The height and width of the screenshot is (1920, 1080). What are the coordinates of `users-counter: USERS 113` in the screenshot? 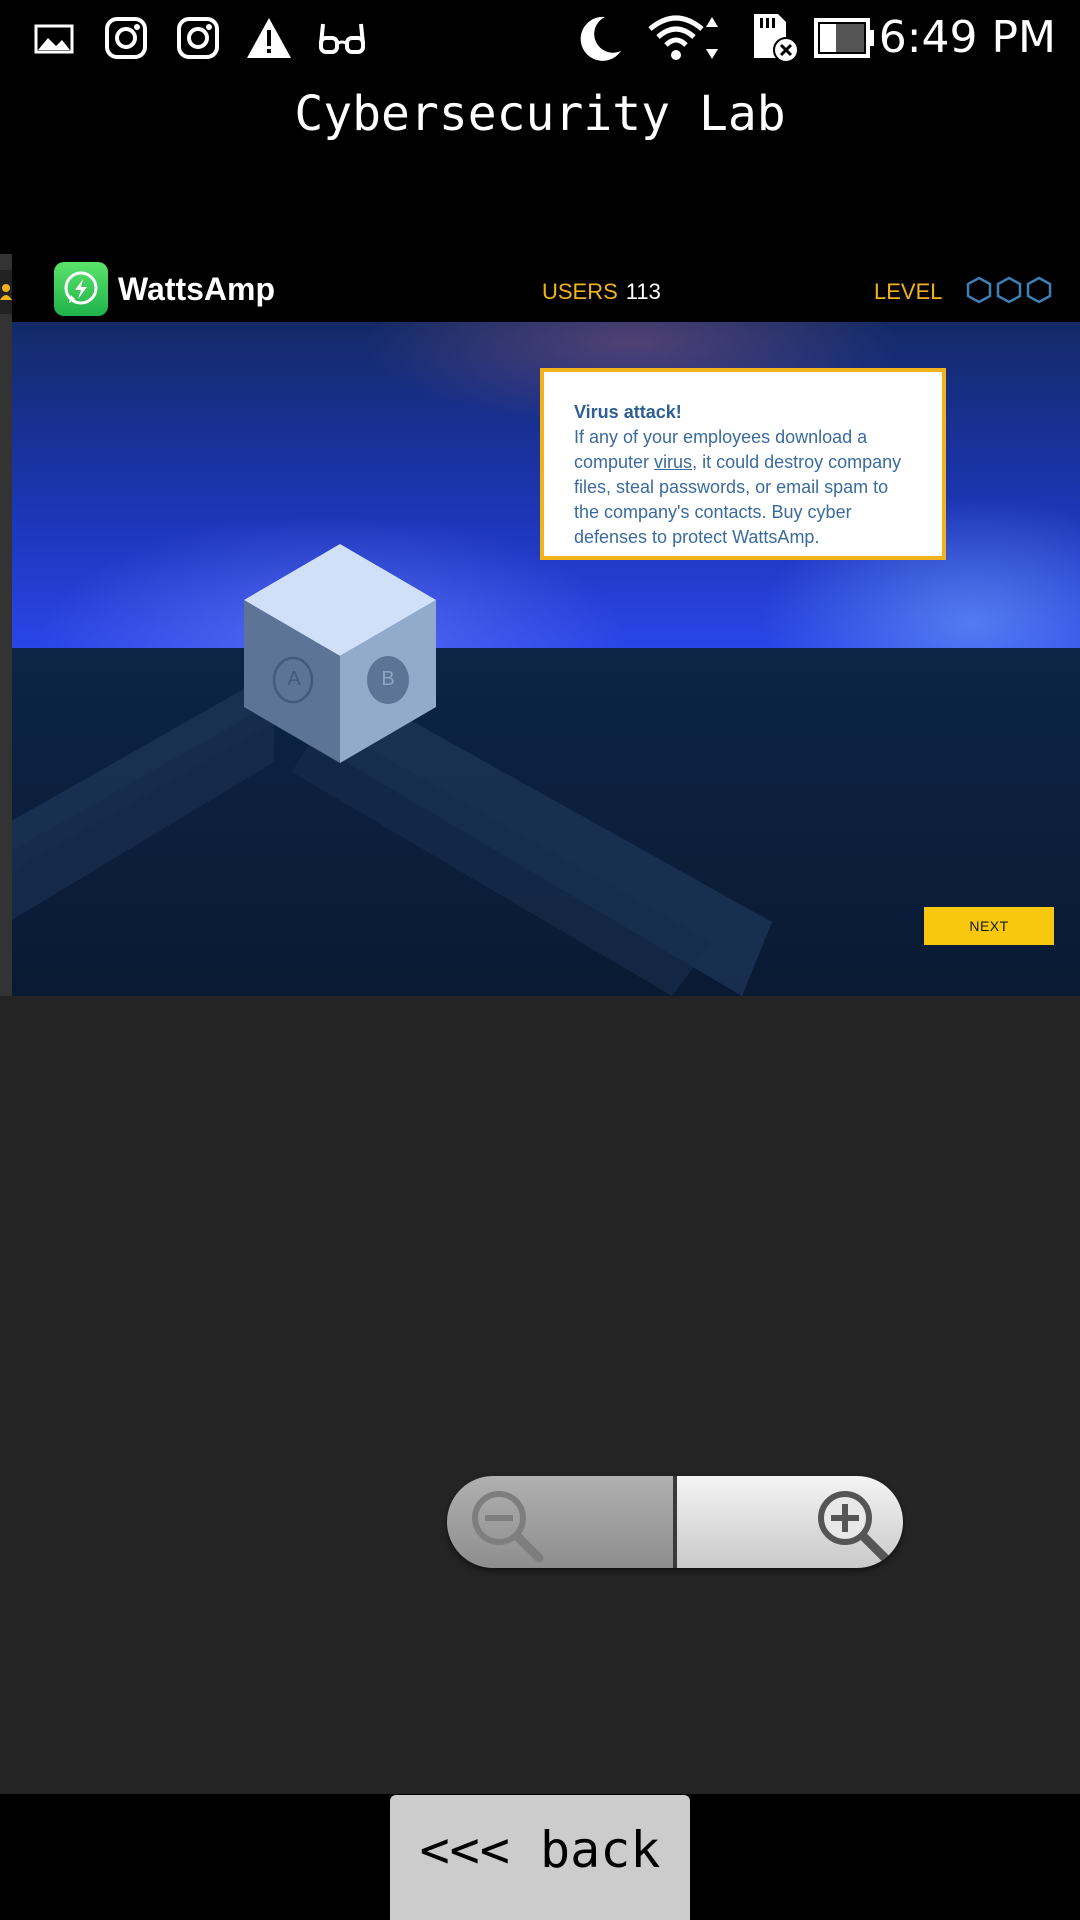 It's located at (601, 292).